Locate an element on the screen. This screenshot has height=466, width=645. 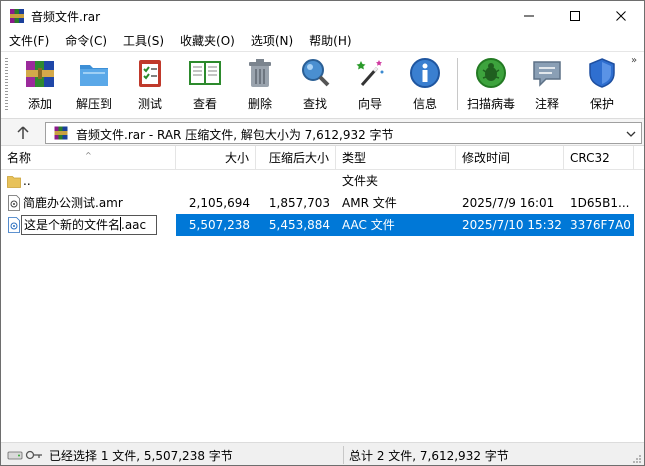
add-label: 添加 is located at coordinates (39, 104).